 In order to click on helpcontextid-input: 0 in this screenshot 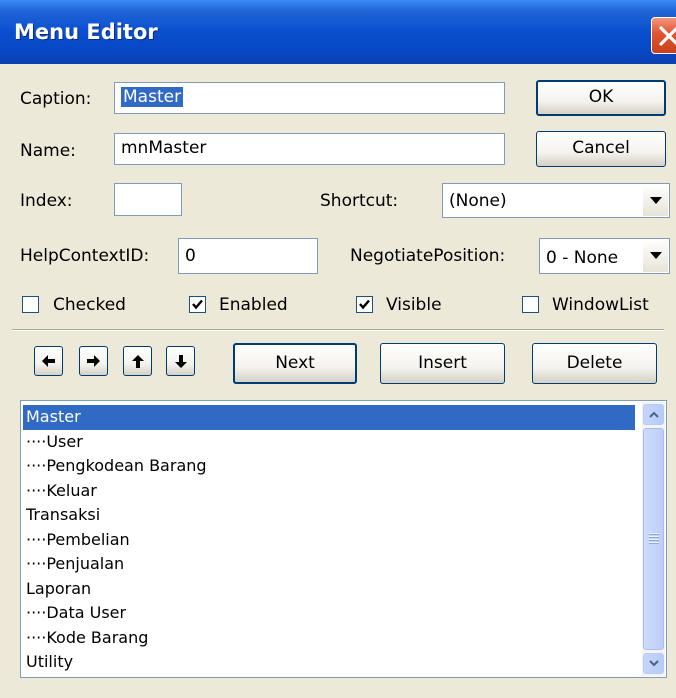, I will do `click(248, 256)`.